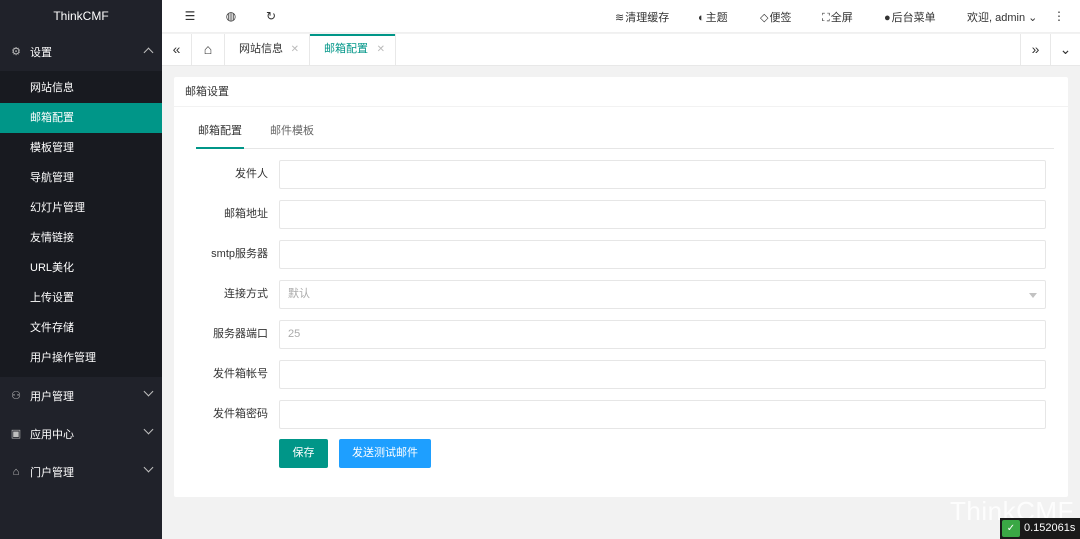 This screenshot has width=1080, height=539. What do you see at coordinates (240, 374) in the screenshot?
I see `sender-account-label: 发件箱帐号` at bounding box center [240, 374].